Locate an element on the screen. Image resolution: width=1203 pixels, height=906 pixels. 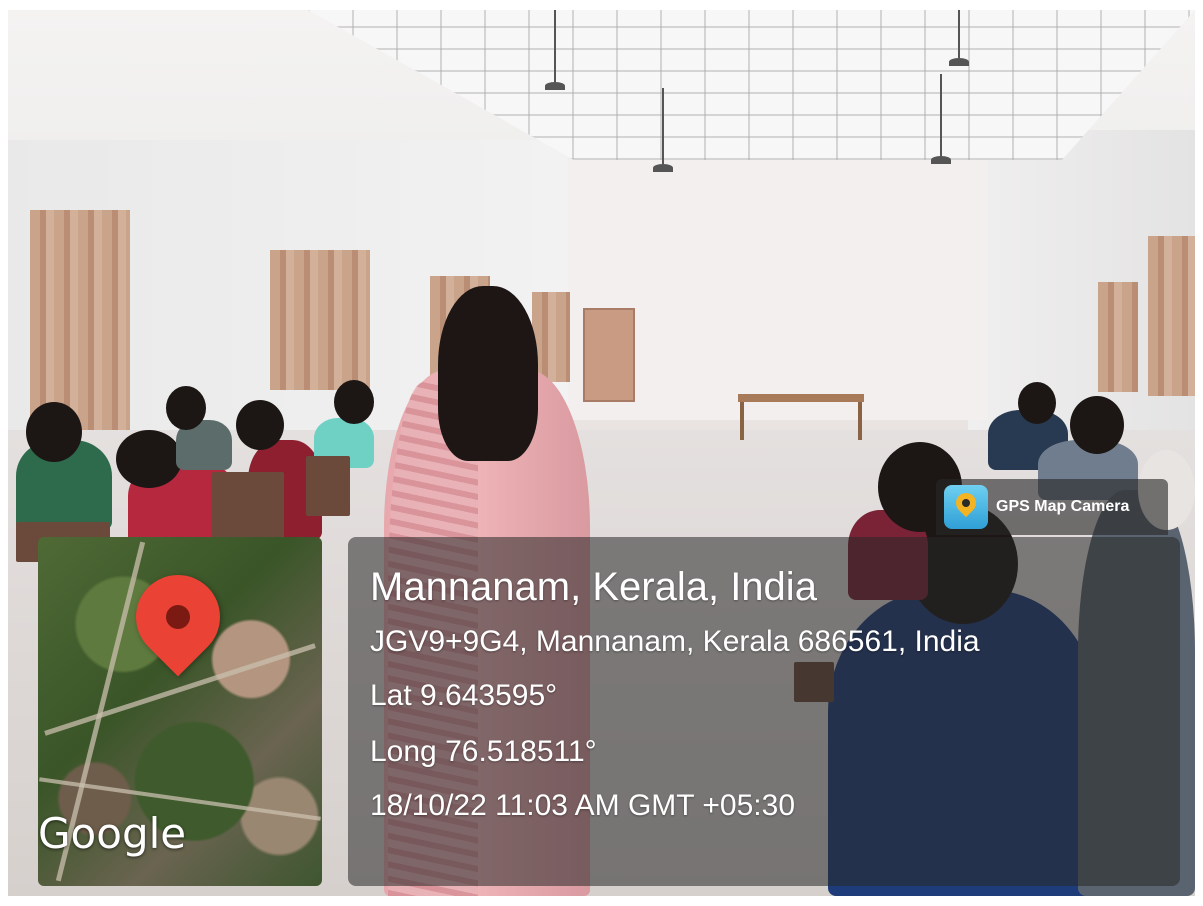
tiled-ceiling is located at coordinates (751, 85).